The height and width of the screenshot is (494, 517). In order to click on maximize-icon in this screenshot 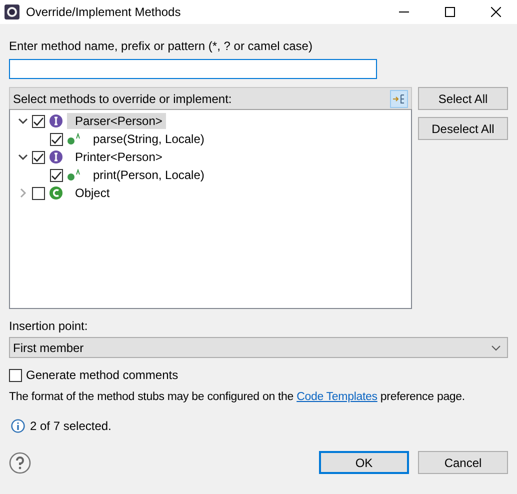, I will do `click(450, 12)`.